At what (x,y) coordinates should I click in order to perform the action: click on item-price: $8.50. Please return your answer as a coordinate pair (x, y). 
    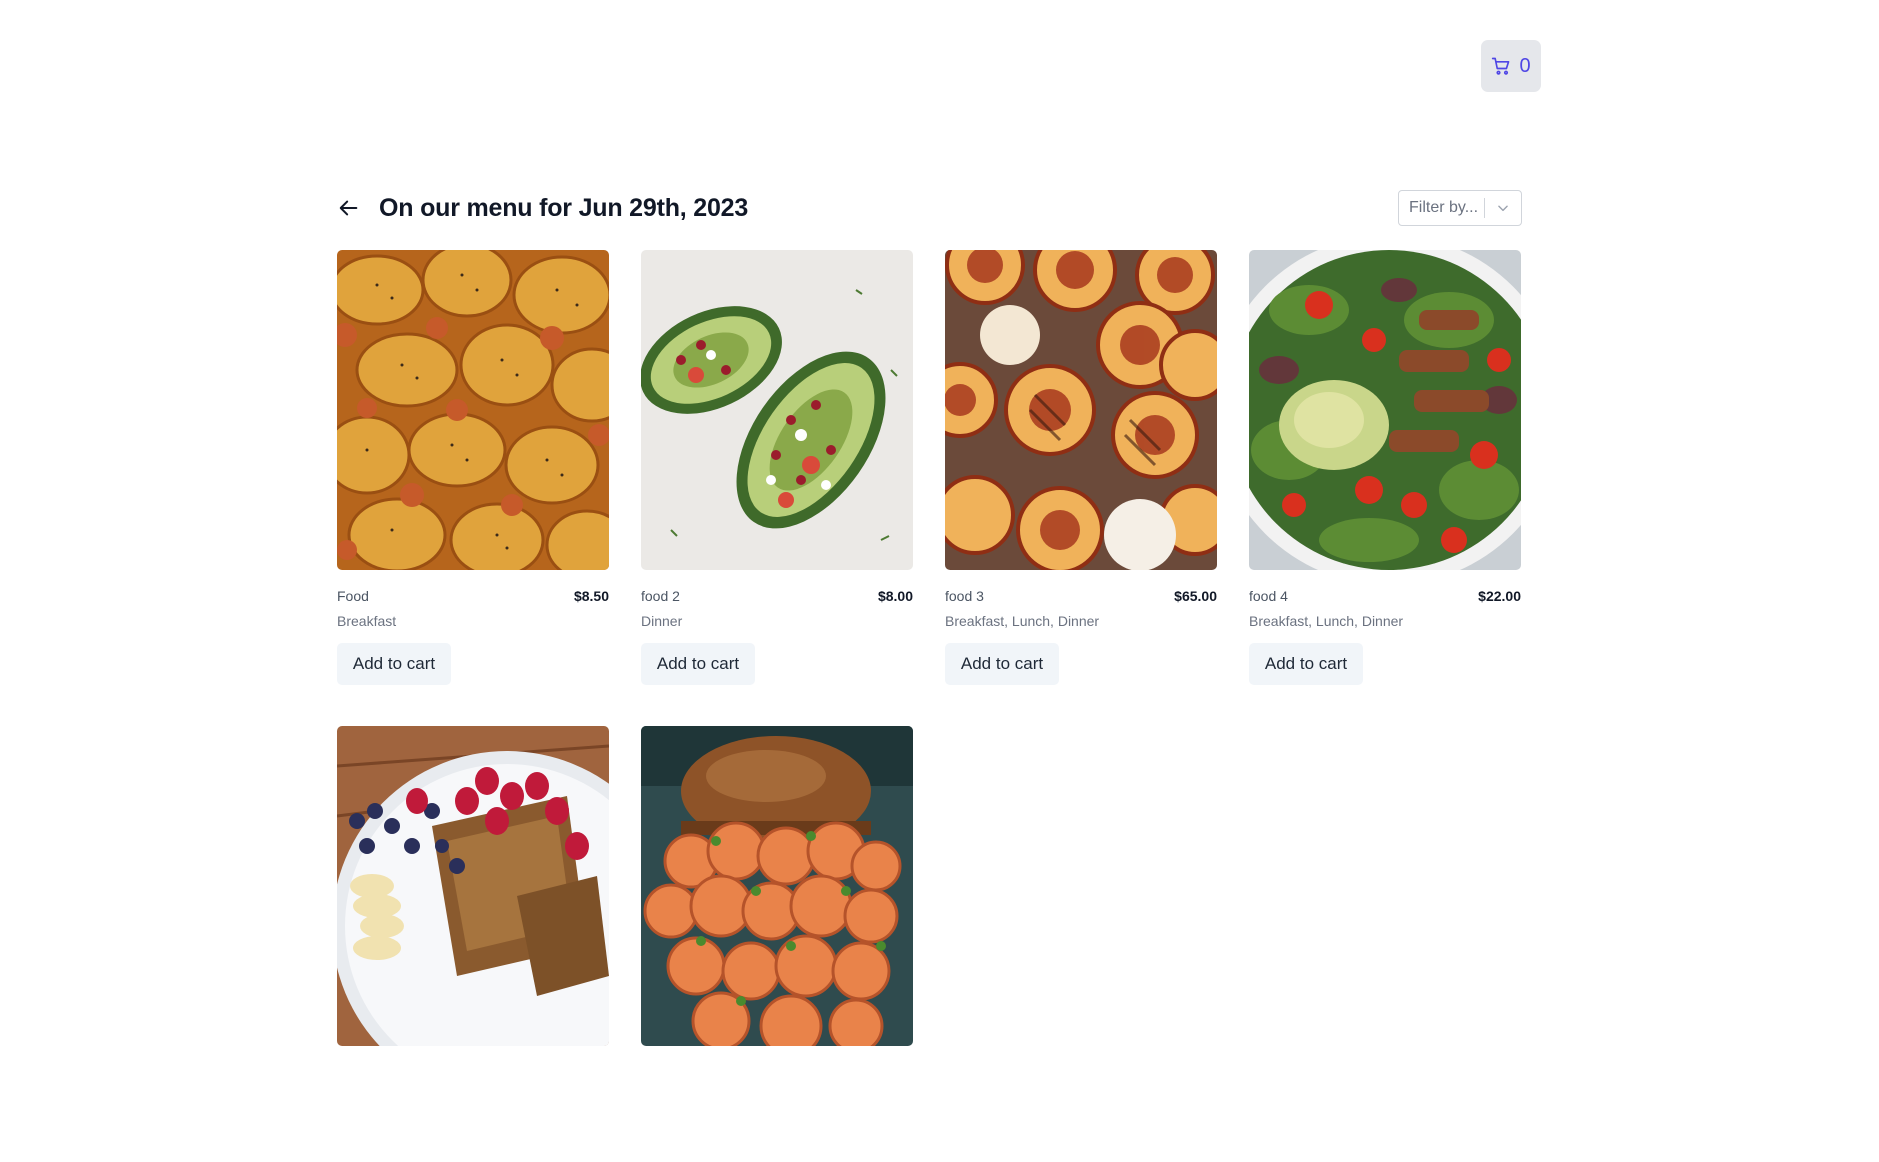
    Looking at the image, I should click on (591, 596).